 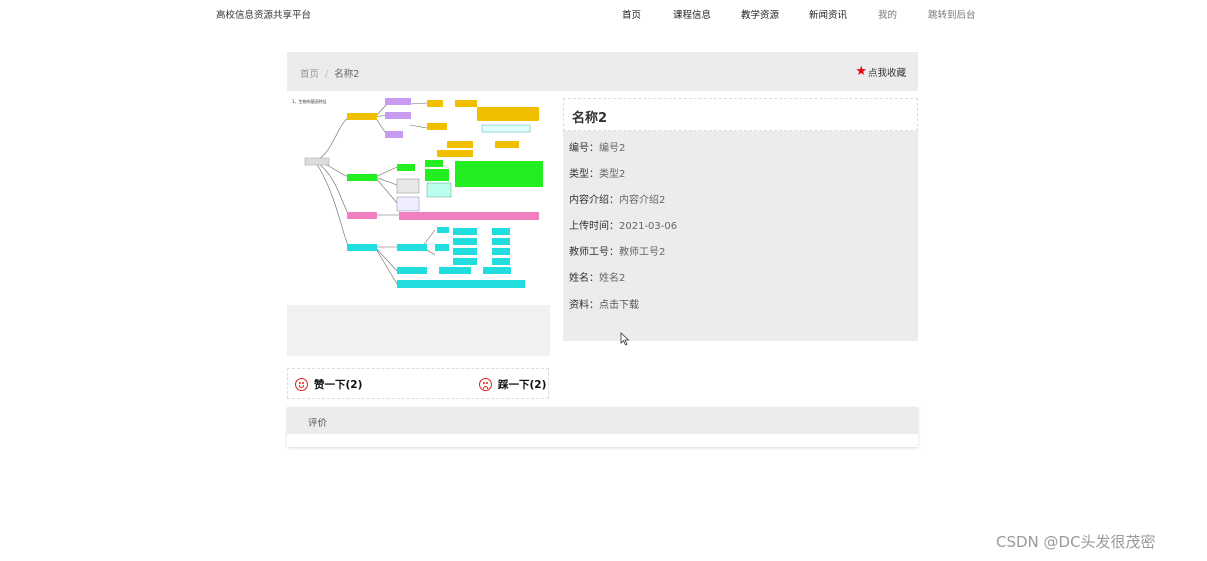 I want to click on like-button: 赞一下(2), so click(x=328, y=384).